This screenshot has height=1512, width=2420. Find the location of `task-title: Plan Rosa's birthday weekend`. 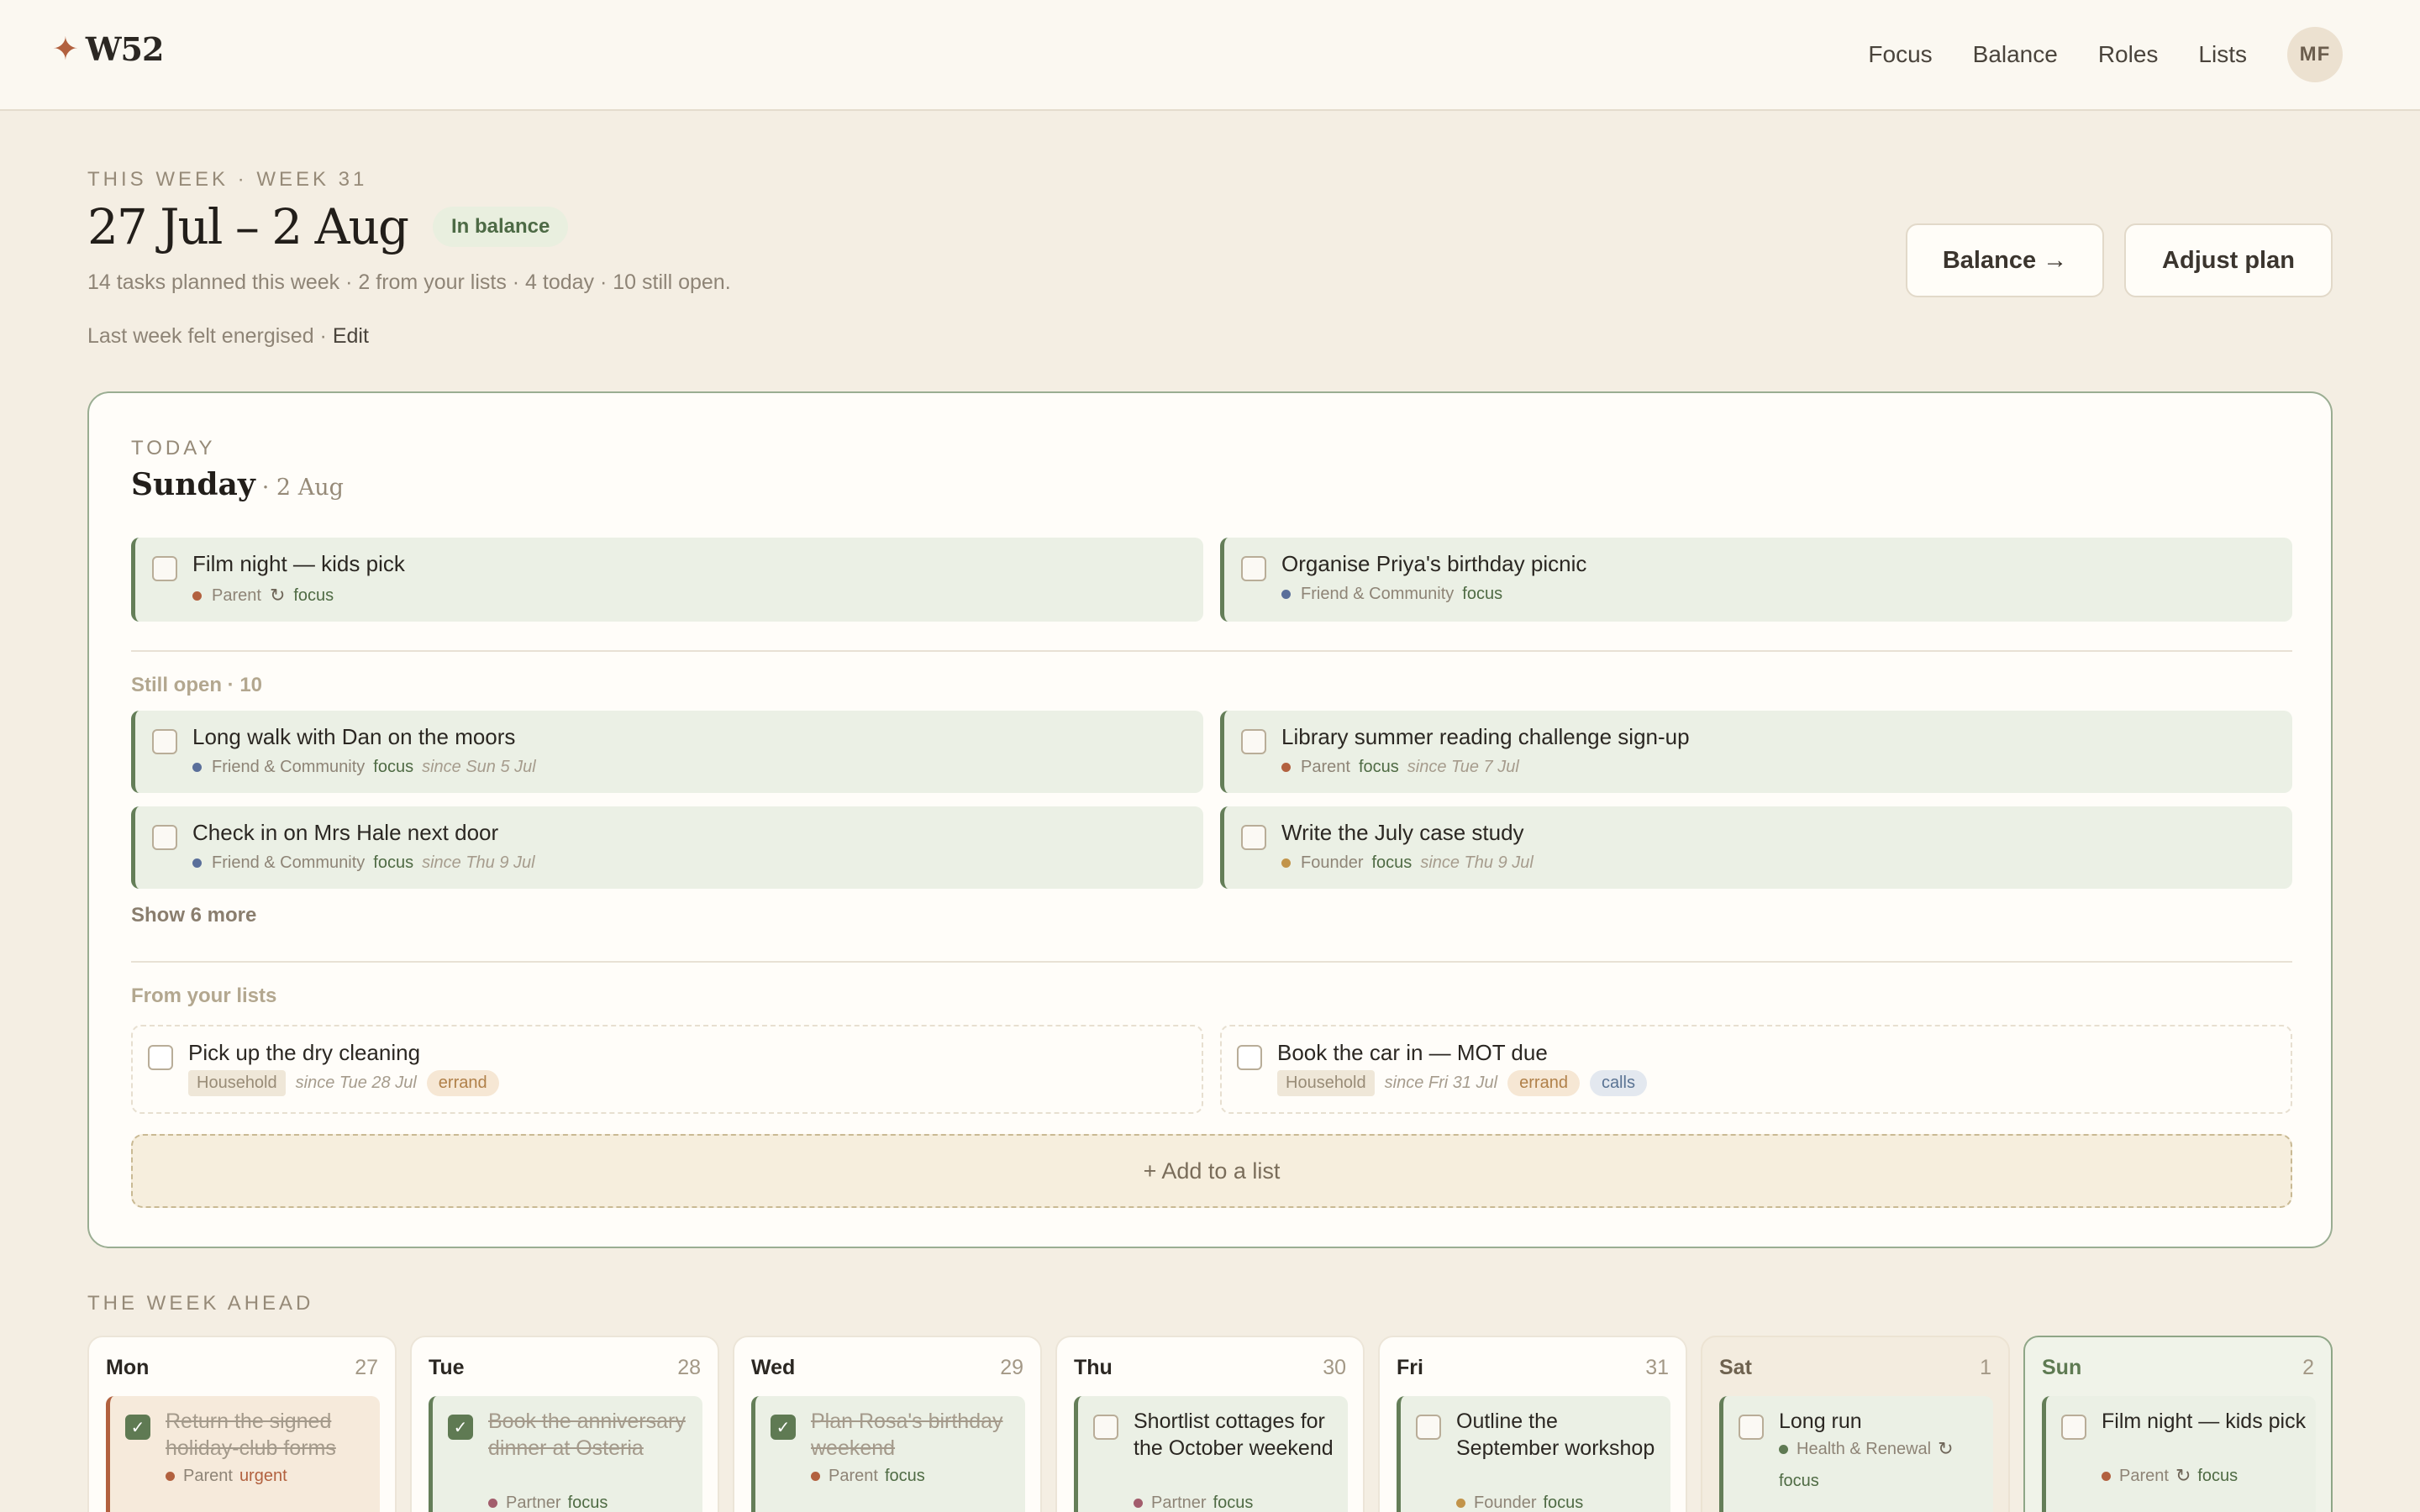

task-title: Plan Rosa's birthday weekend is located at coordinates (907, 1435).